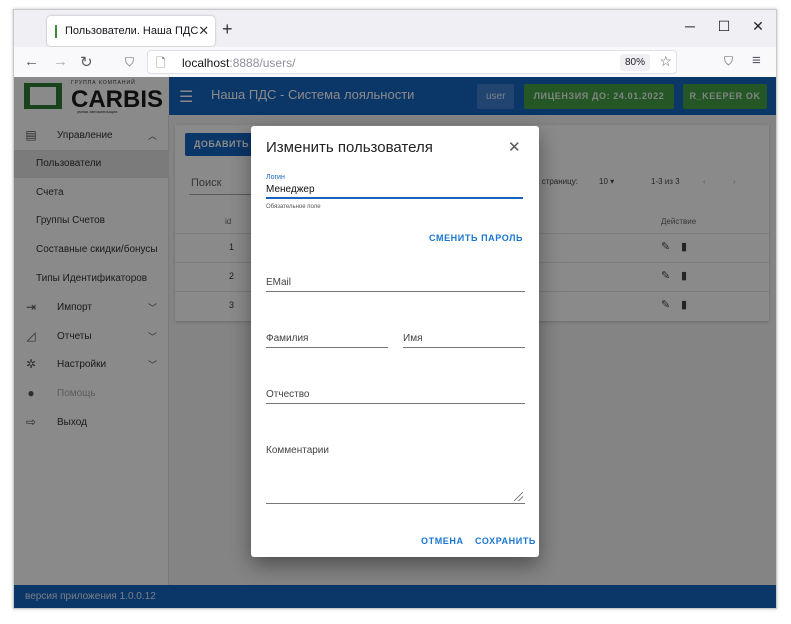 This screenshot has height=624, width=791. I want to click on back-icon: ←, so click(31, 61).